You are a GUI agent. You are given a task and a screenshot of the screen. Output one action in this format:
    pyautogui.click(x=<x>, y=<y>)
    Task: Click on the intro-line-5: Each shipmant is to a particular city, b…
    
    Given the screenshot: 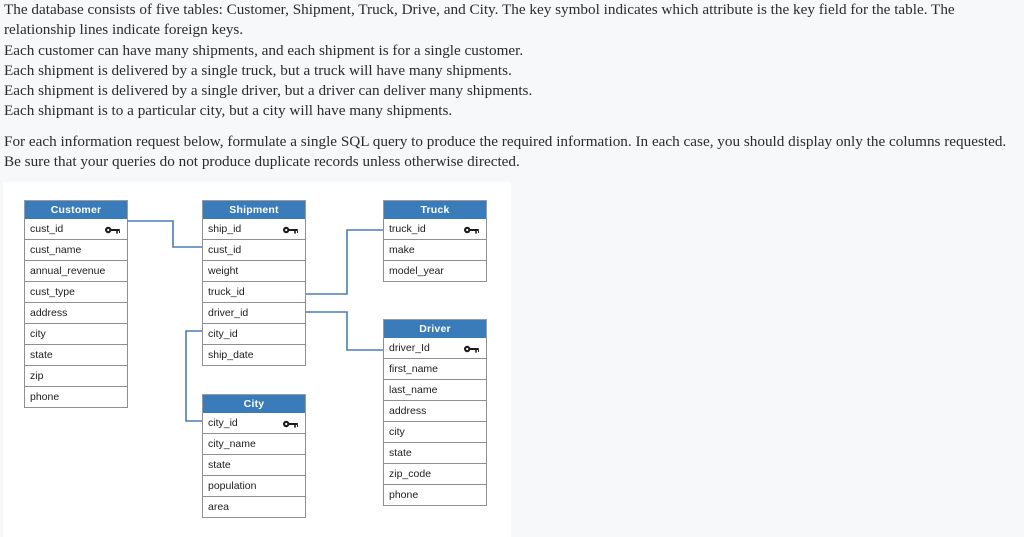 What is the action you would take?
    pyautogui.click(x=228, y=111)
    